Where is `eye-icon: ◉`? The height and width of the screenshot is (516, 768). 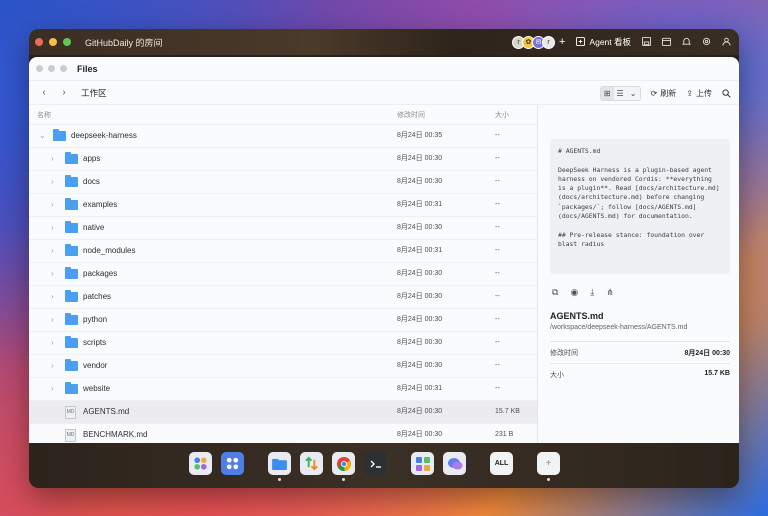
eye-icon: ◉ is located at coordinates (574, 292).